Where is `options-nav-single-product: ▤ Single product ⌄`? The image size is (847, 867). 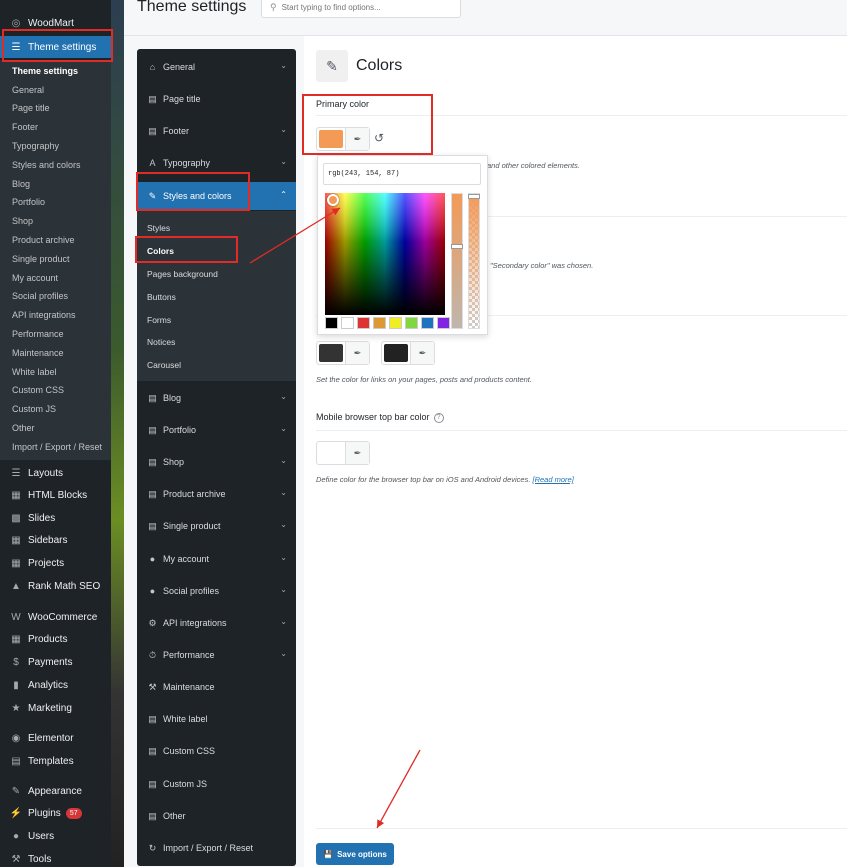 options-nav-single-product: ▤ Single product ⌄ is located at coordinates (216, 526).